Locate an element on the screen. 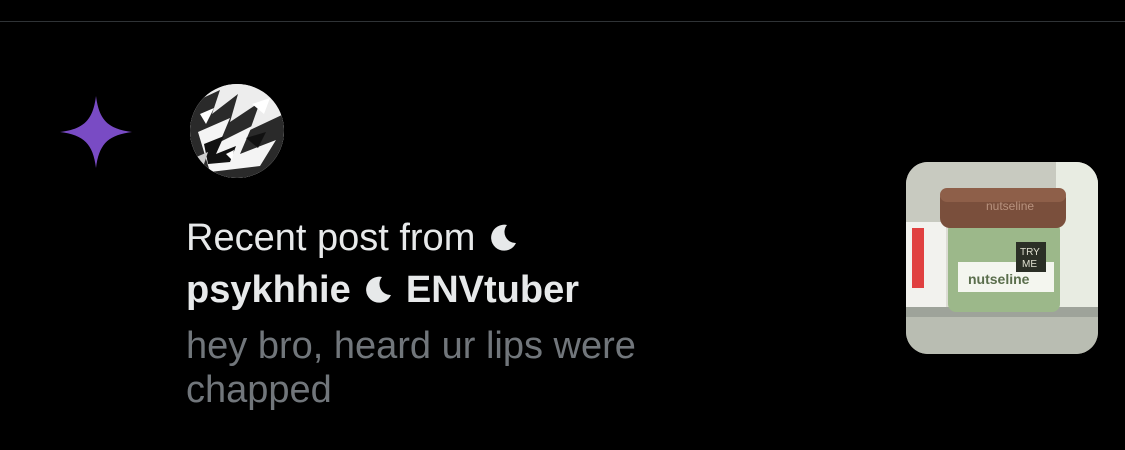 The image size is (1125, 450). intro-line: Recent post from is located at coordinates (536, 238).